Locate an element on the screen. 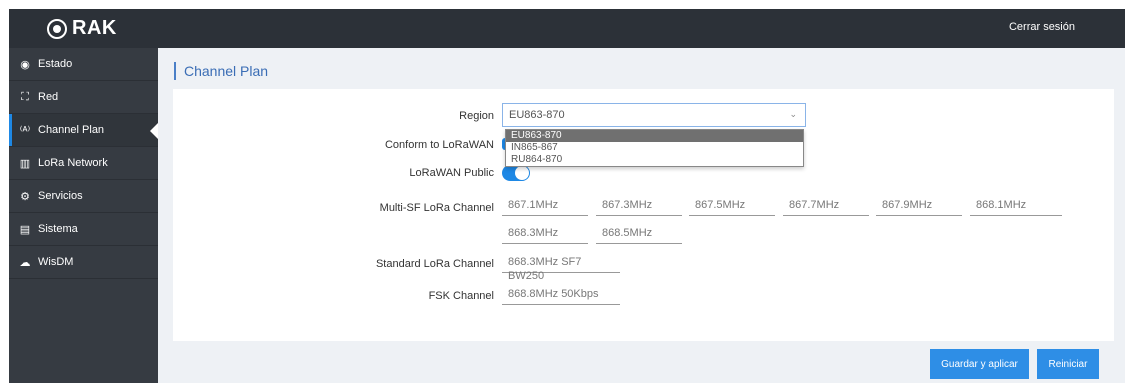  sidebar-item-label: Sistema is located at coordinates (58, 229).